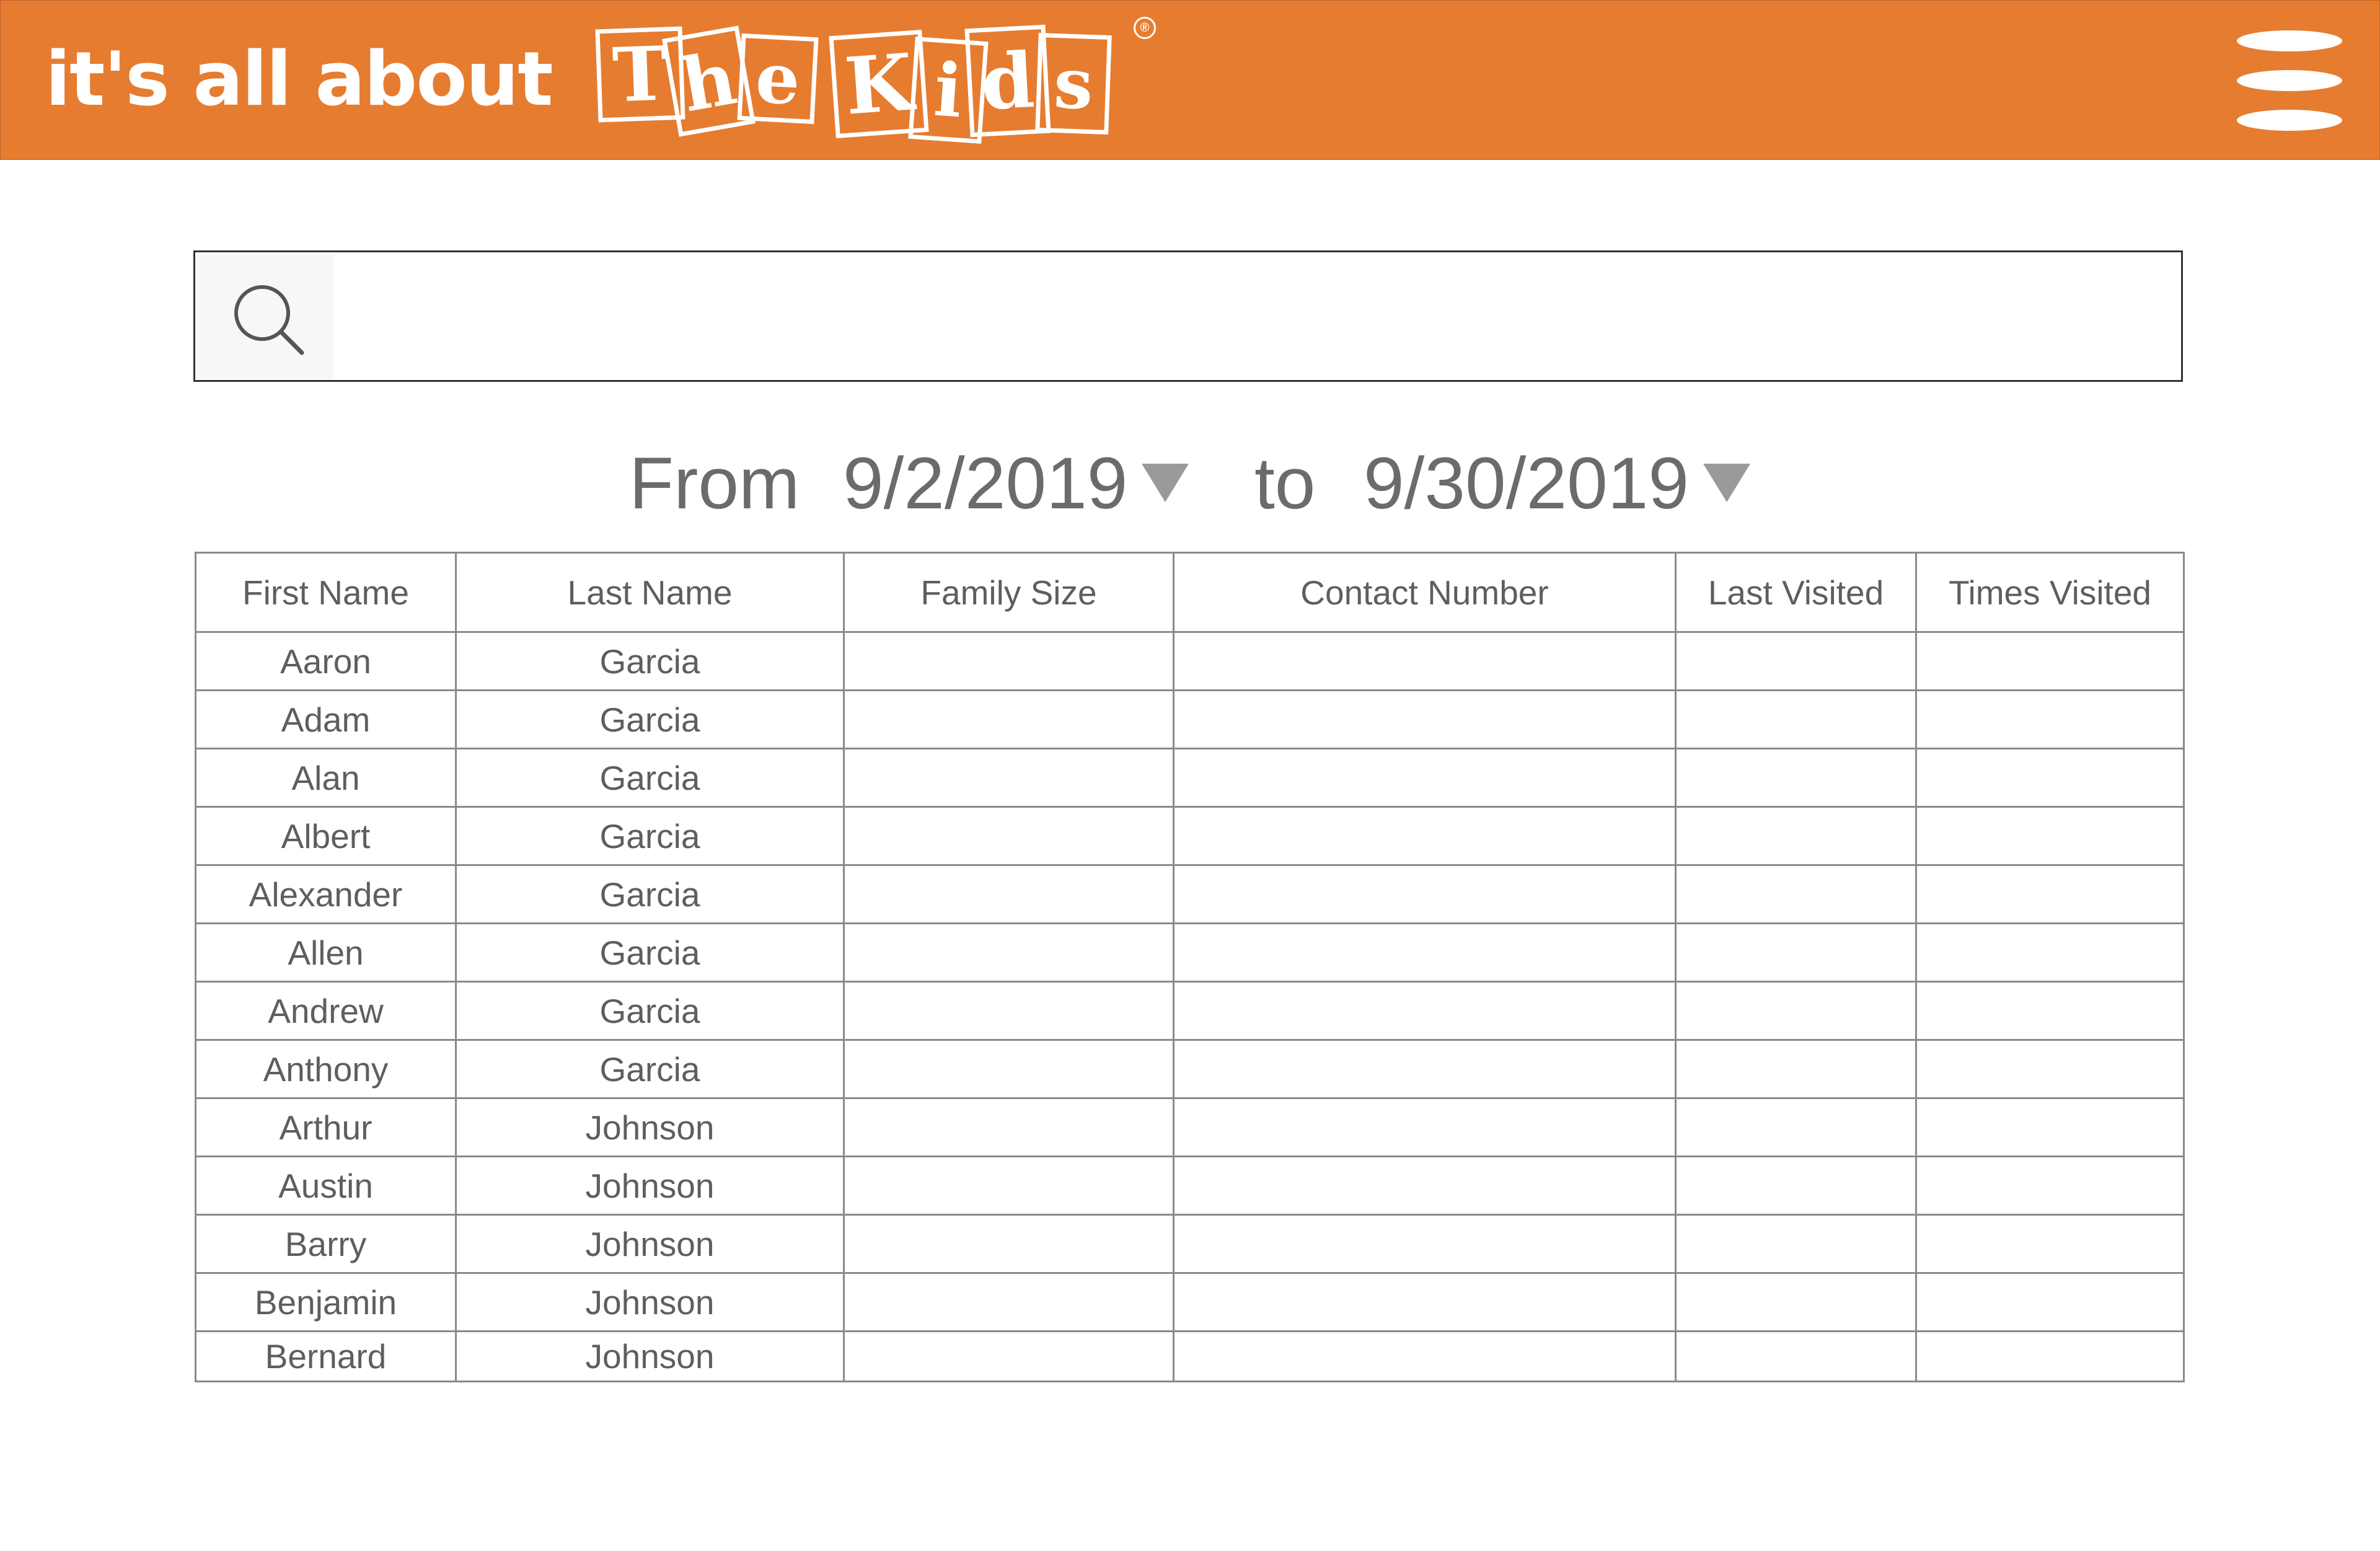 This screenshot has height=1551, width=2380. I want to click on table-row: Bernard Johnson, so click(1190, 1356).